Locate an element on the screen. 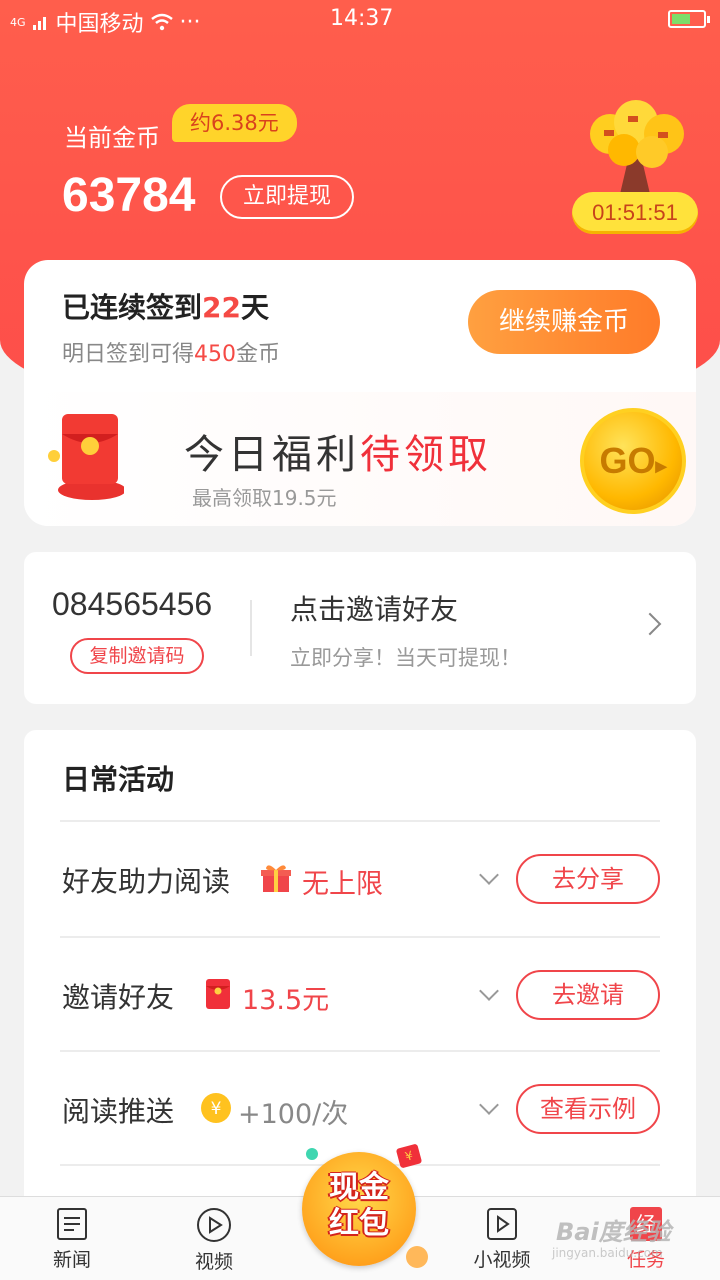  watermark-logo: Bai度经验 is located at coordinates (613, 1232).